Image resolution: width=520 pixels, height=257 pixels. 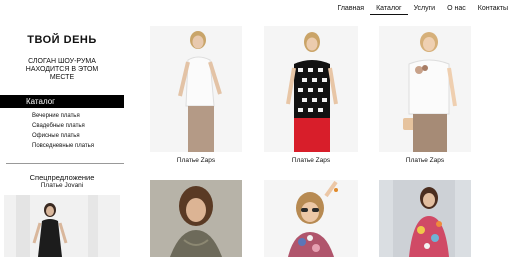 What do you see at coordinates (62, 177) in the screenshot?
I see `special-offer-title: Спецпредложение` at bounding box center [62, 177].